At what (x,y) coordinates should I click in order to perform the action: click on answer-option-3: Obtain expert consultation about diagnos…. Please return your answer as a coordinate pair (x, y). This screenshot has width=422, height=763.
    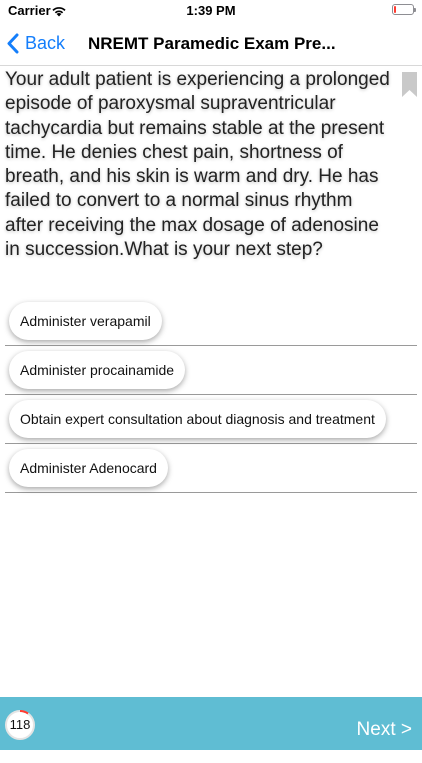
    Looking at the image, I should click on (197, 419).